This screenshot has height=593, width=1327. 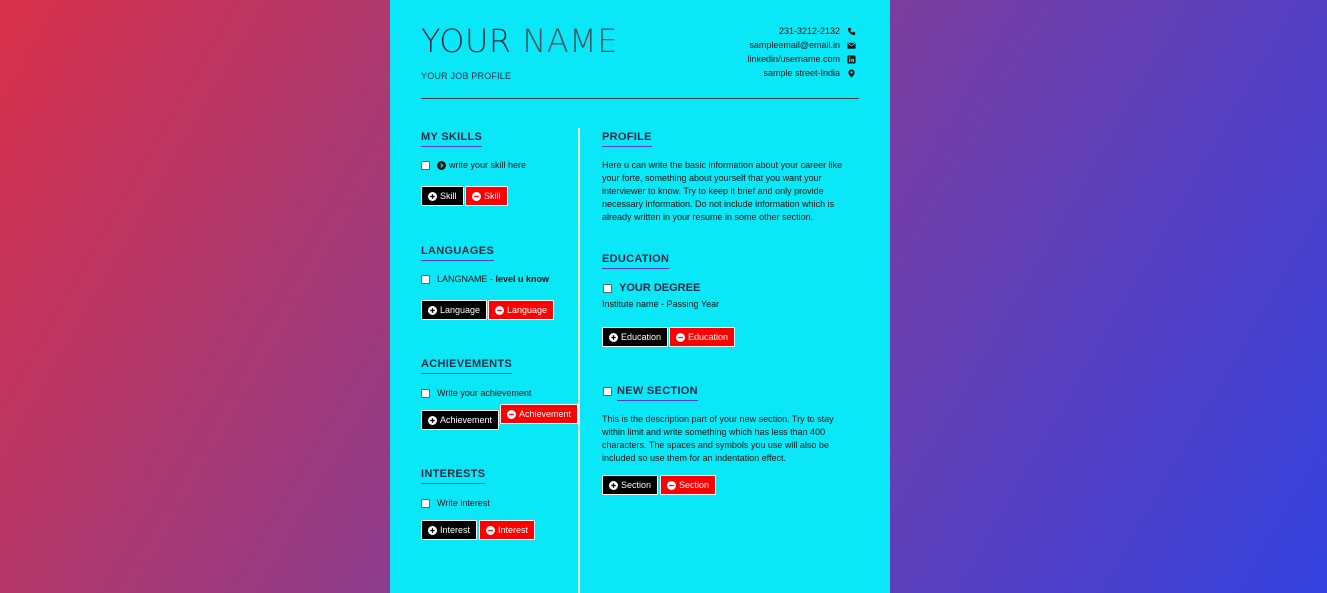 I want to click on interest-checkbox, so click(x=425, y=503).